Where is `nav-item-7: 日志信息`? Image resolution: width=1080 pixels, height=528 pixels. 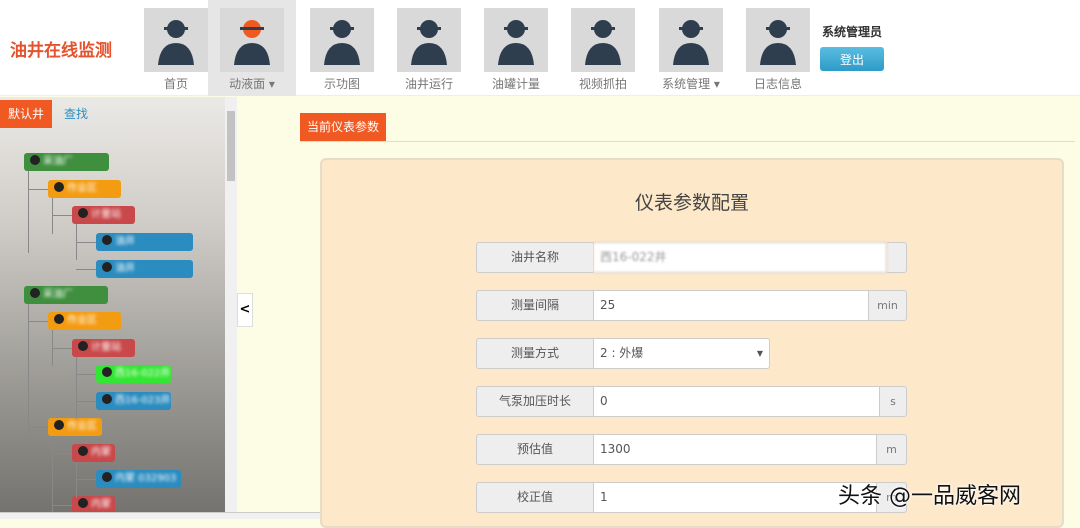
nav-item-7: 日志信息 is located at coordinates (778, 48).